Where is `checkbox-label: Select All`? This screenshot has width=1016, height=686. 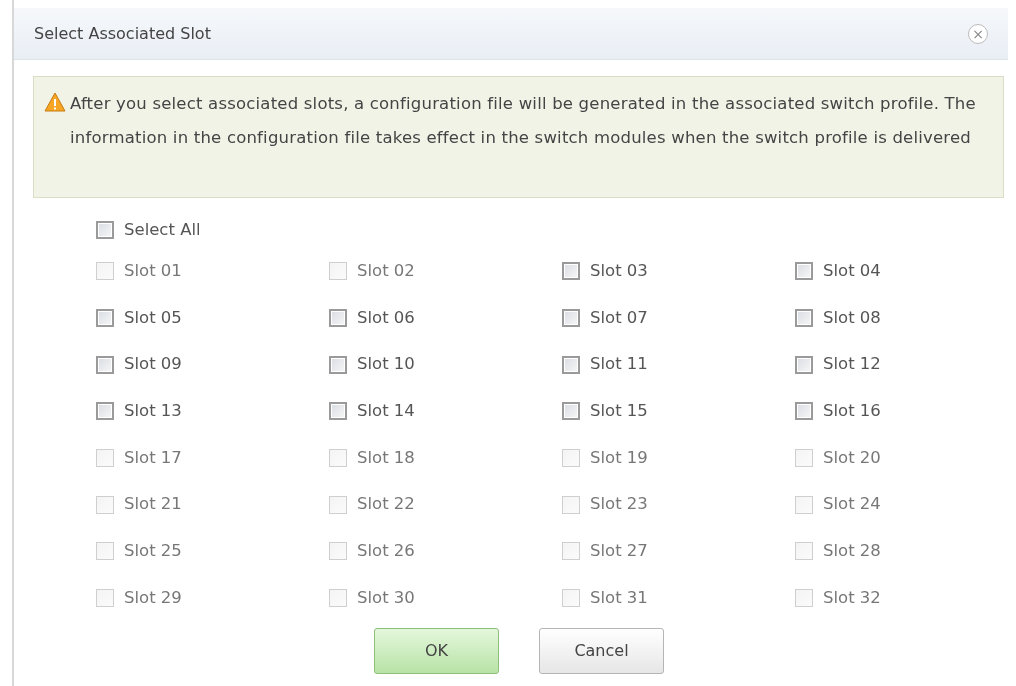
checkbox-label: Select All is located at coordinates (162, 229).